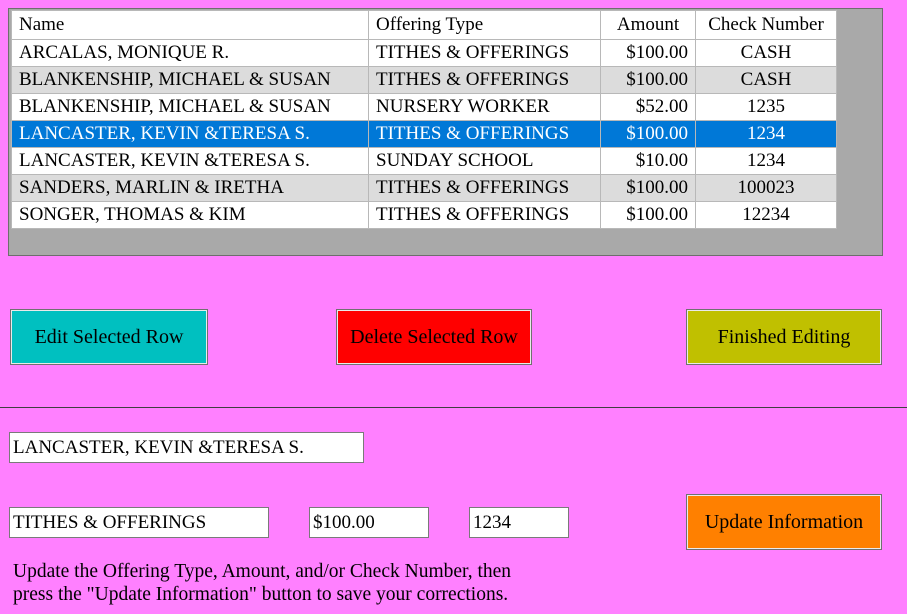  Describe the element at coordinates (453, 407) in the screenshot. I see `section-divider` at that location.